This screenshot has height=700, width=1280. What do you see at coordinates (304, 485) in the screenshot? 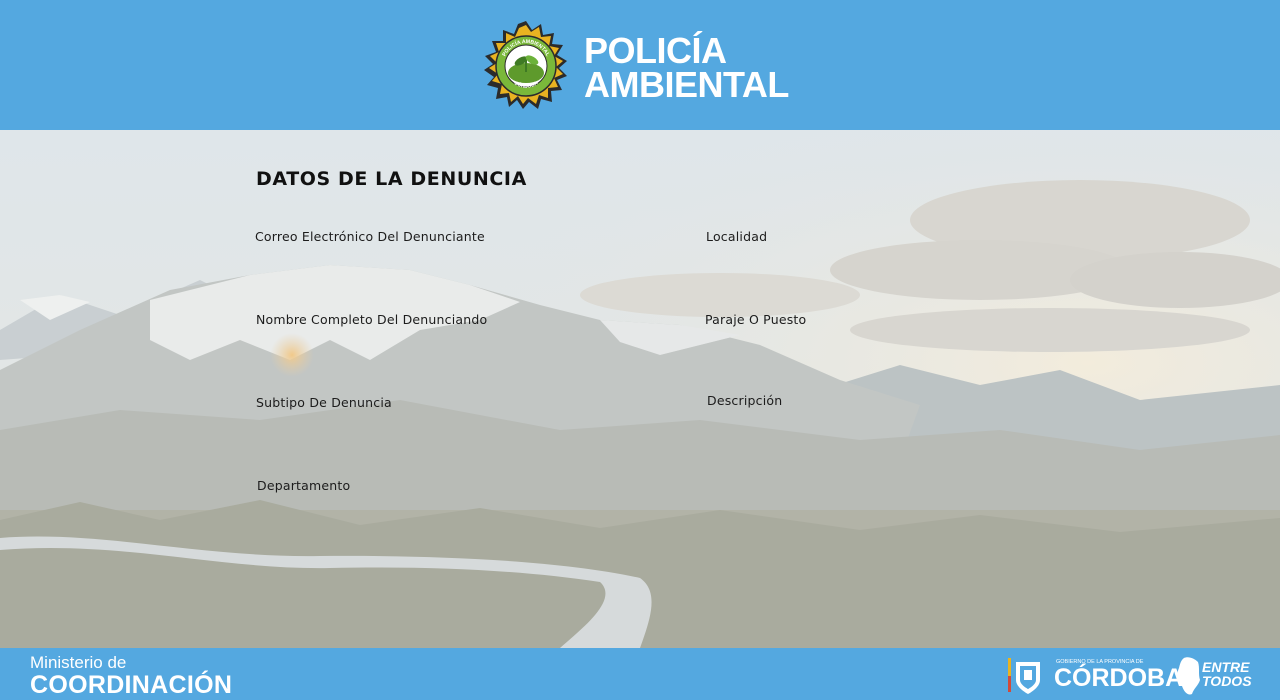
I see `label-departamento: Departamento` at bounding box center [304, 485].